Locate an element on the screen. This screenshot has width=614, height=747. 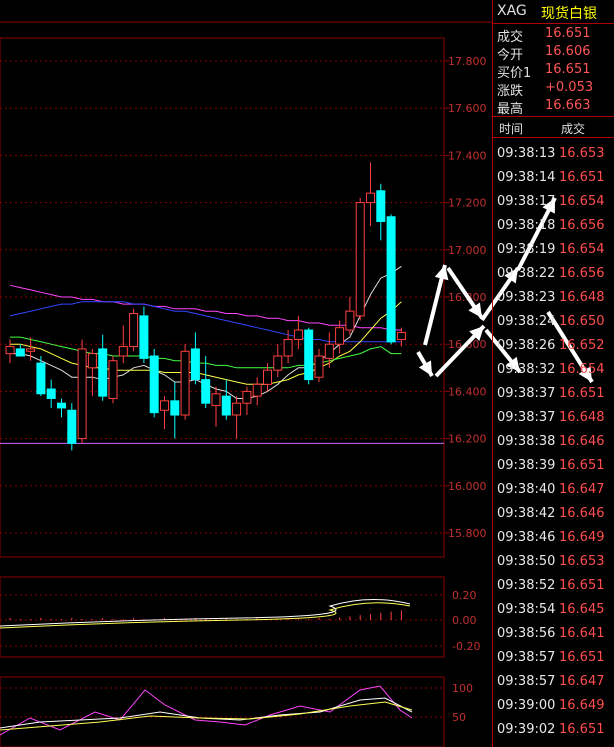
tick-time: 09:38:26 is located at coordinates (526, 345).